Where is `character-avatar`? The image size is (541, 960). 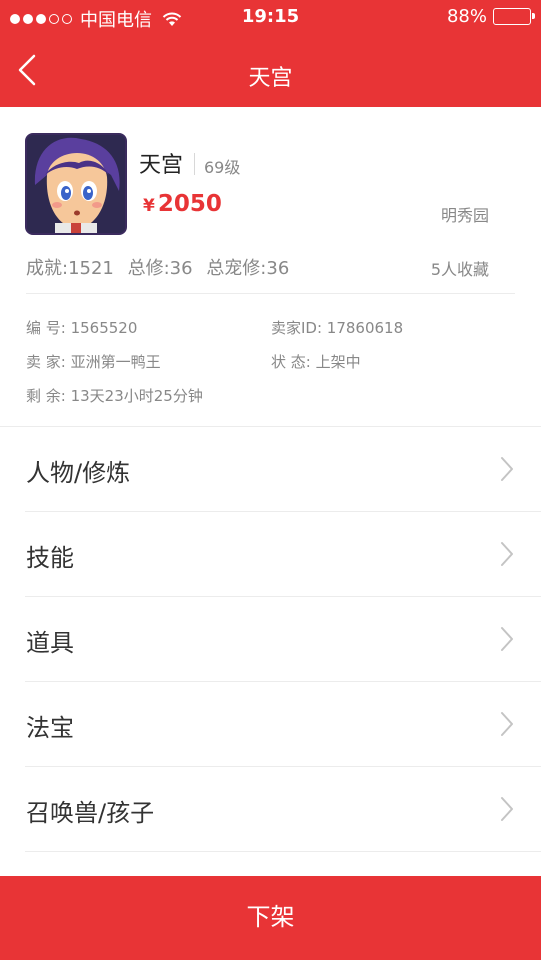 character-avatar is located at coordinates (76, 184).